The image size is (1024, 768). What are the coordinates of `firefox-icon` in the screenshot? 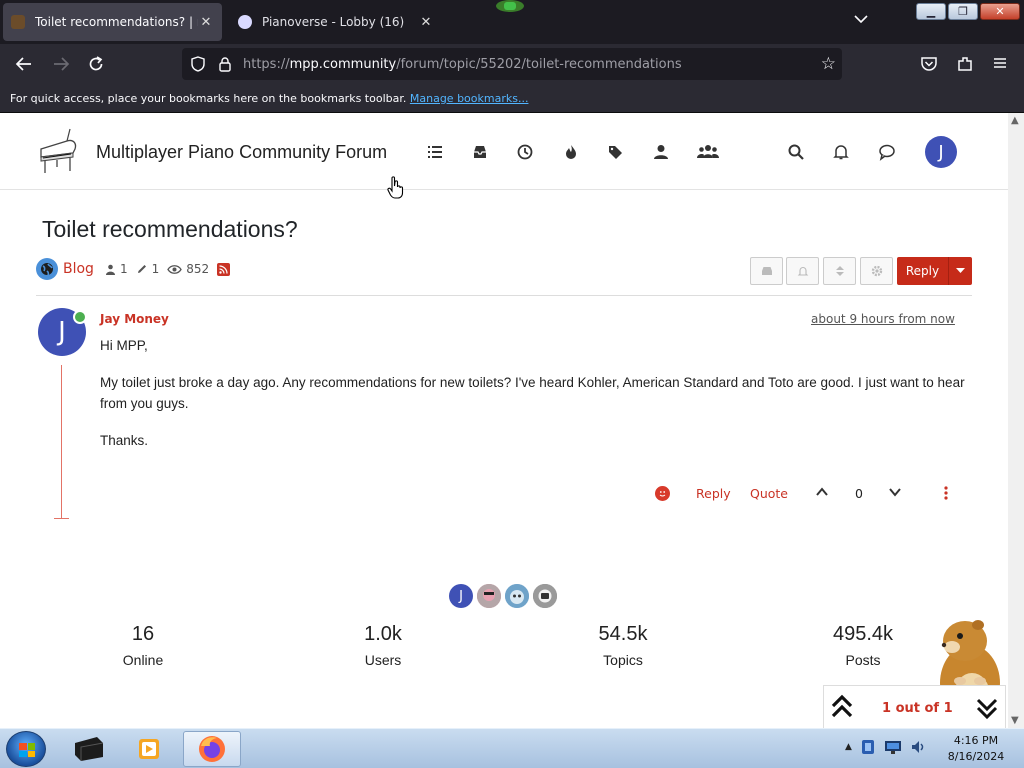 It's located at (212, 749).